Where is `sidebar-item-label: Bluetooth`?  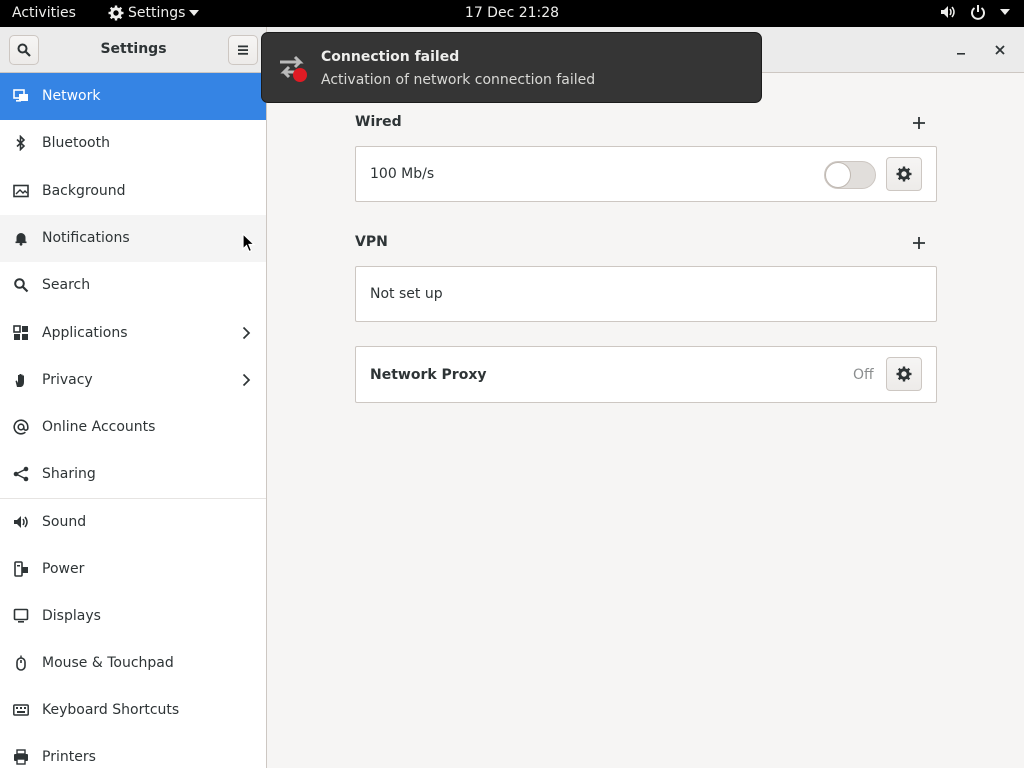
sidebar-item-label: Bluetooth is located at coordinates (76, 143).